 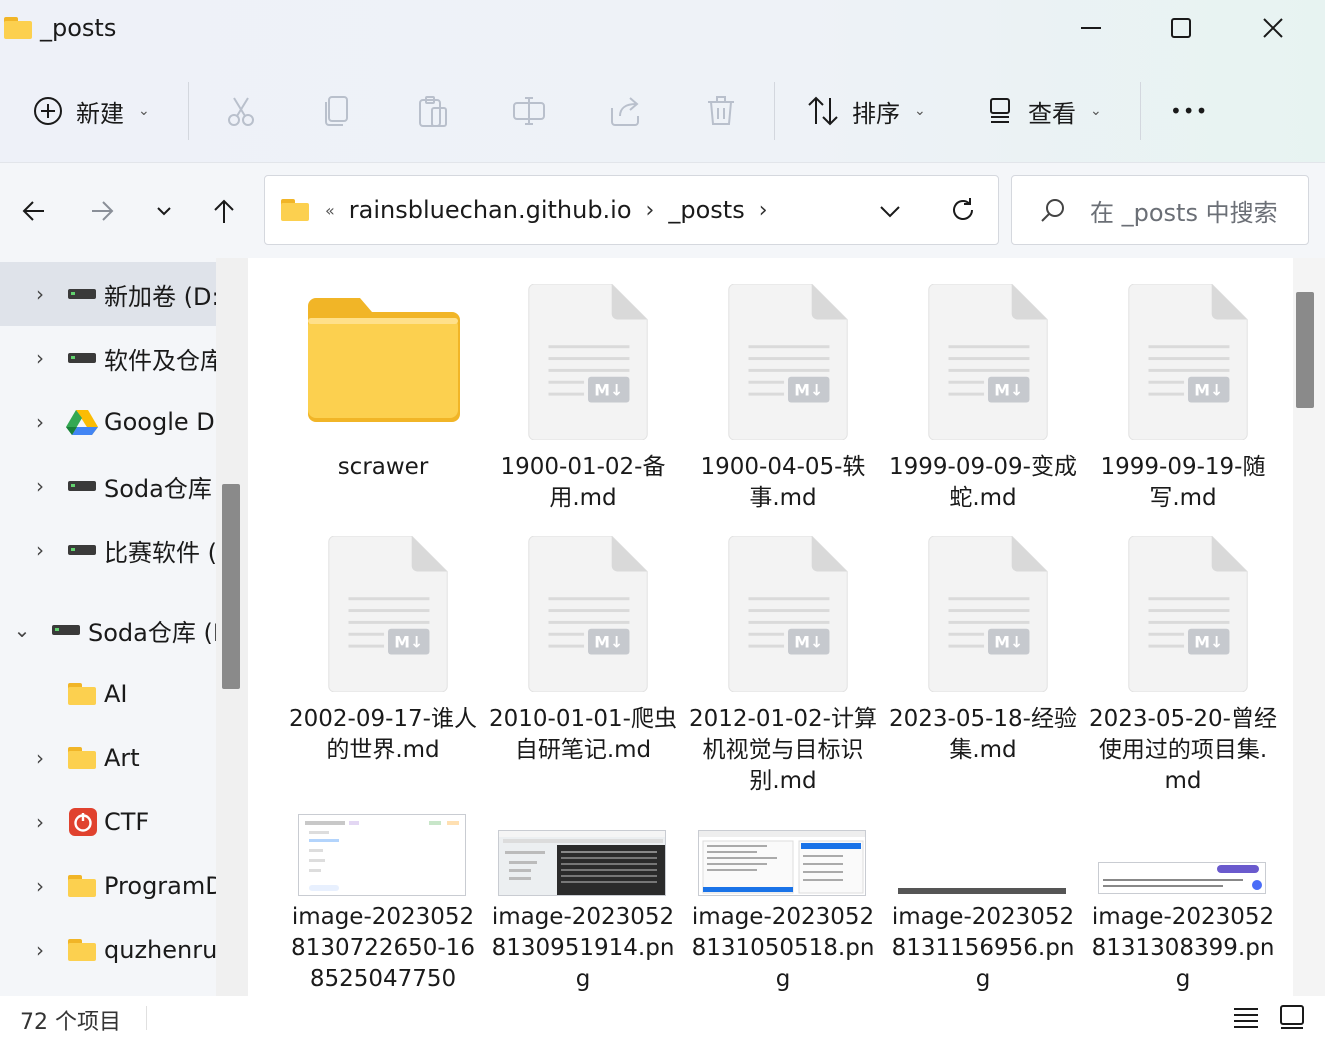 What do you see at coordinates (91, 111) in the screenshot?
I see `new-button: 新建 ⌄` at bounding box center [91, 111].